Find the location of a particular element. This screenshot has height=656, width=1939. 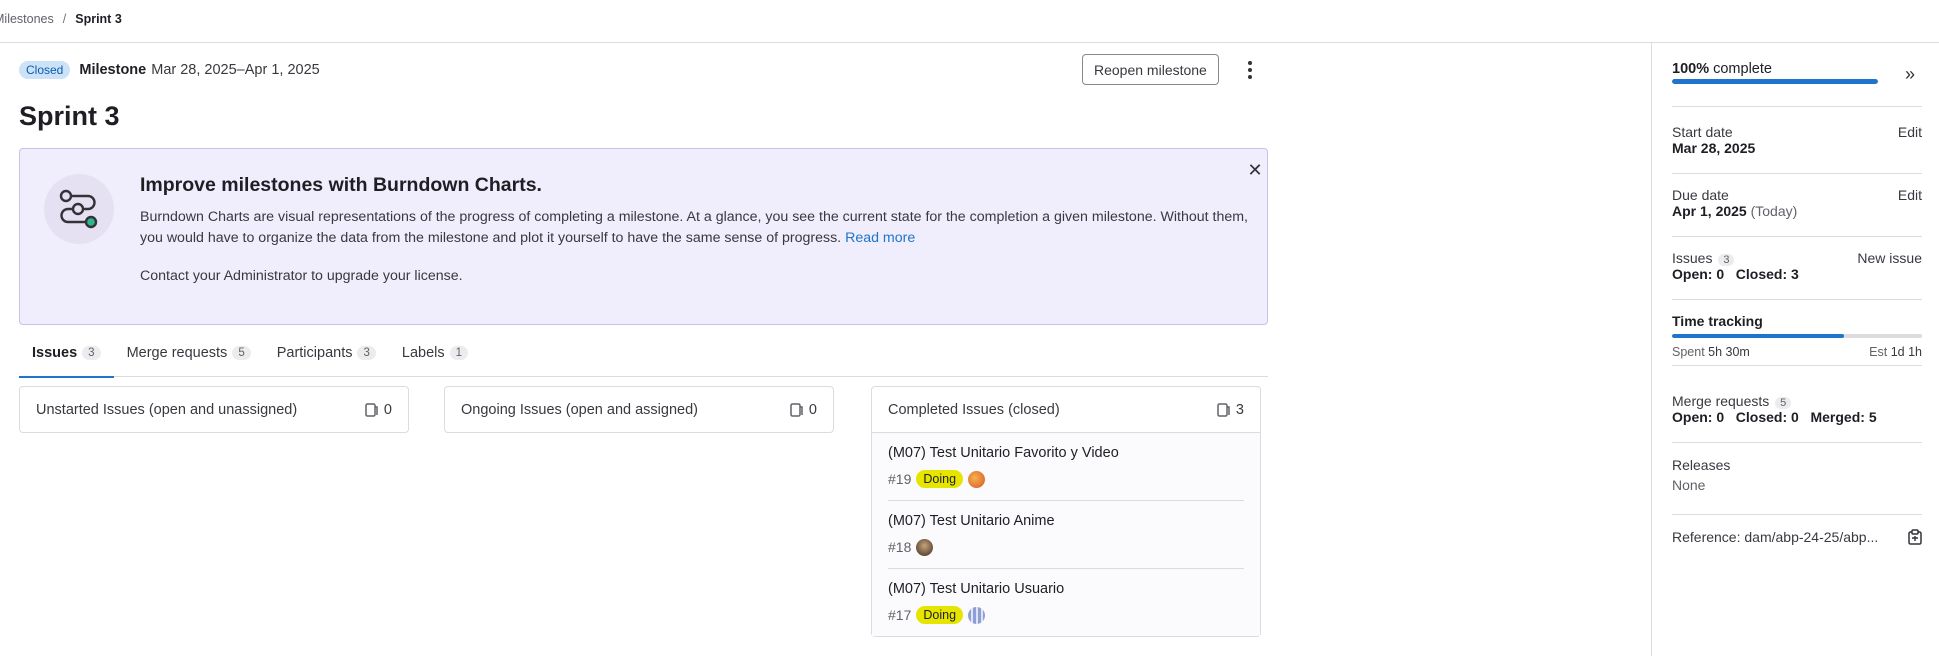

issue-card: (M07) Test Unitario Usuario #17 Doing is located at coordinates (1066, 602).